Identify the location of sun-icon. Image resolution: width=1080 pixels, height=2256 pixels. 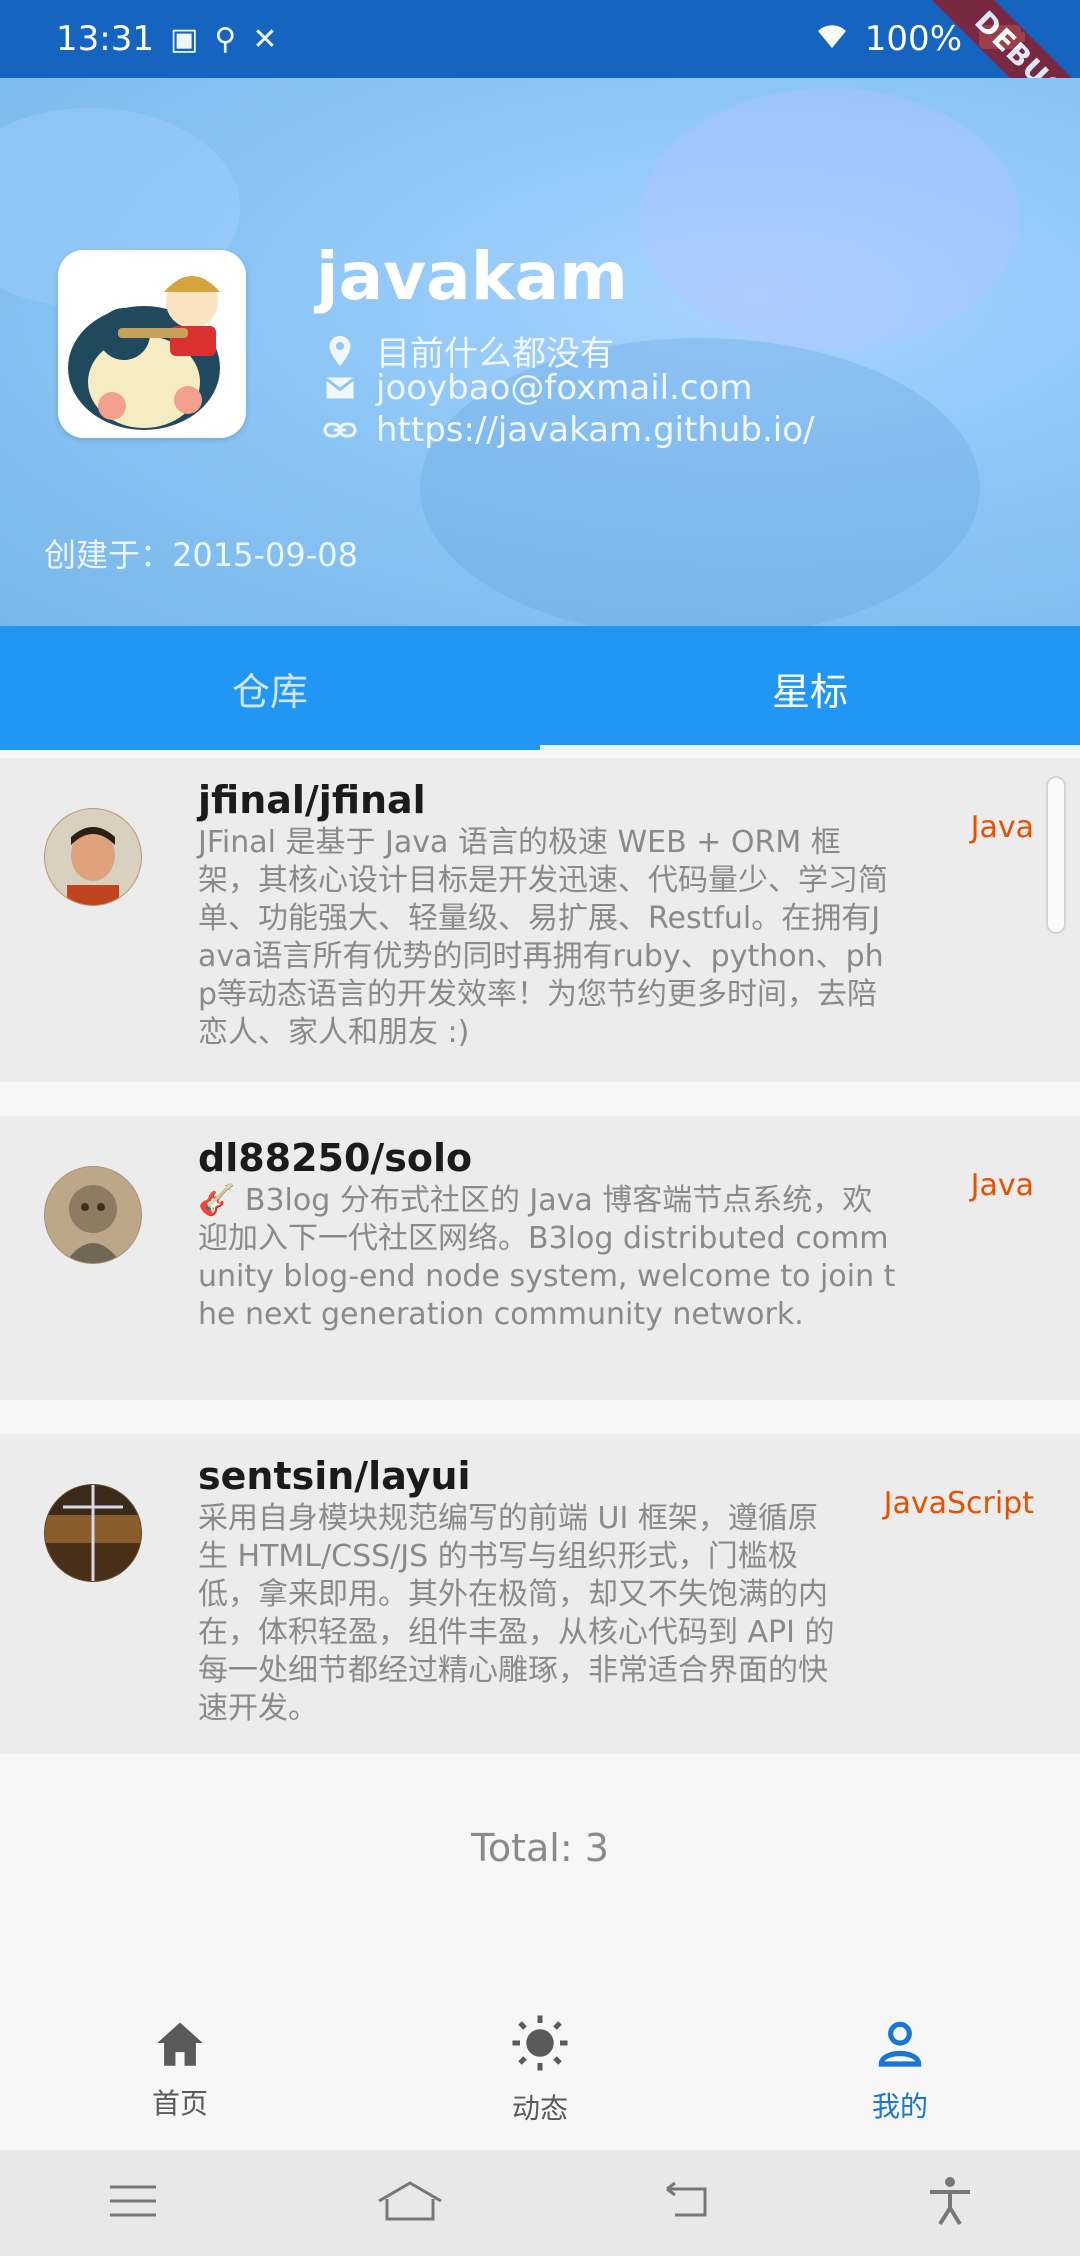
(540, 2045).